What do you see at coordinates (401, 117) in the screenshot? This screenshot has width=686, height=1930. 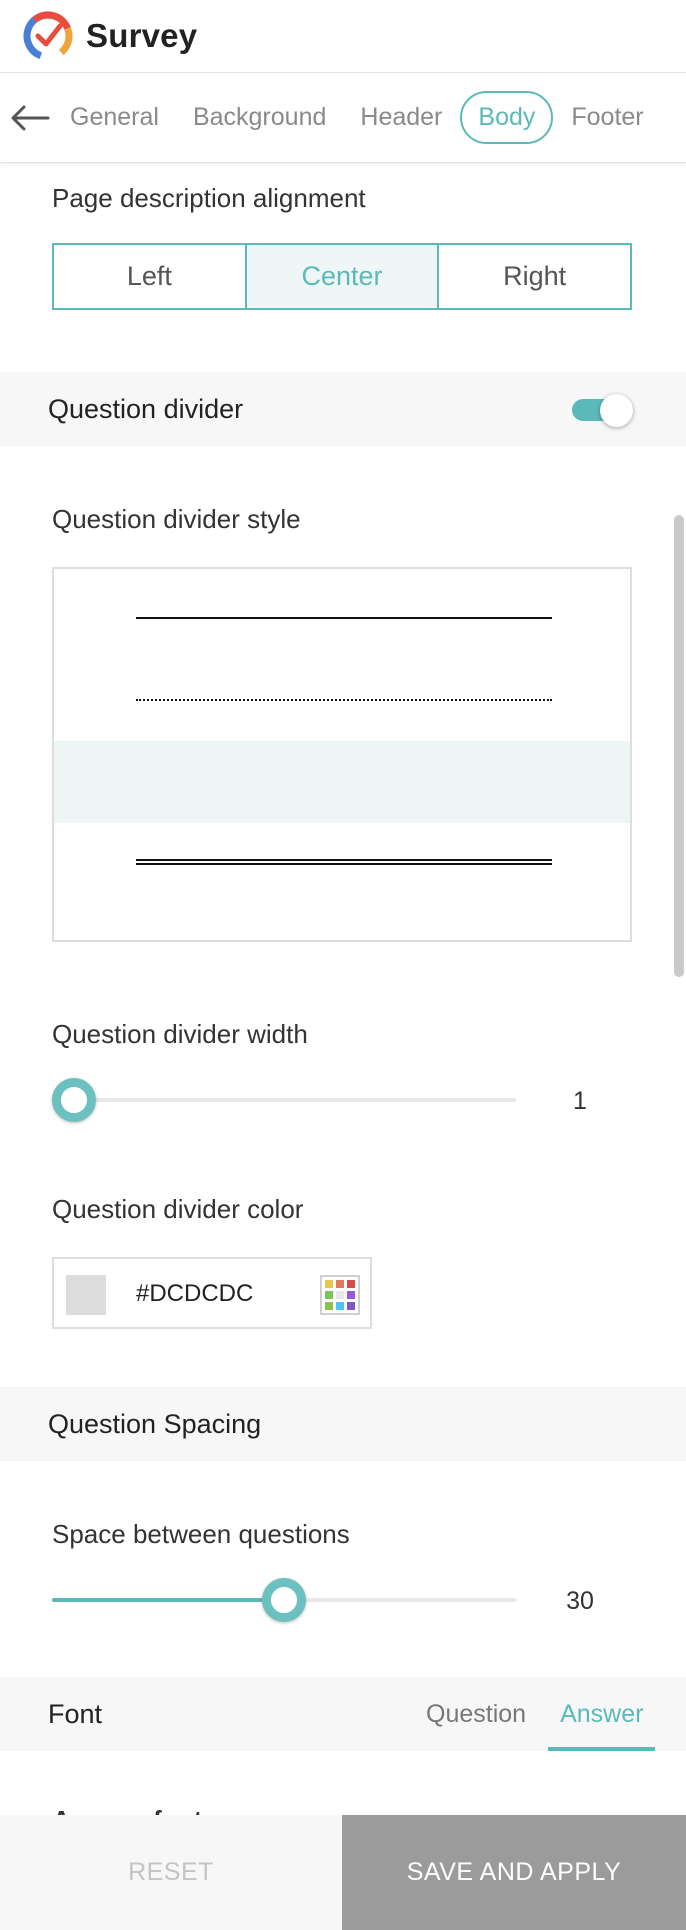 I see `tab-header: Header` at bounding box center [401, 117].